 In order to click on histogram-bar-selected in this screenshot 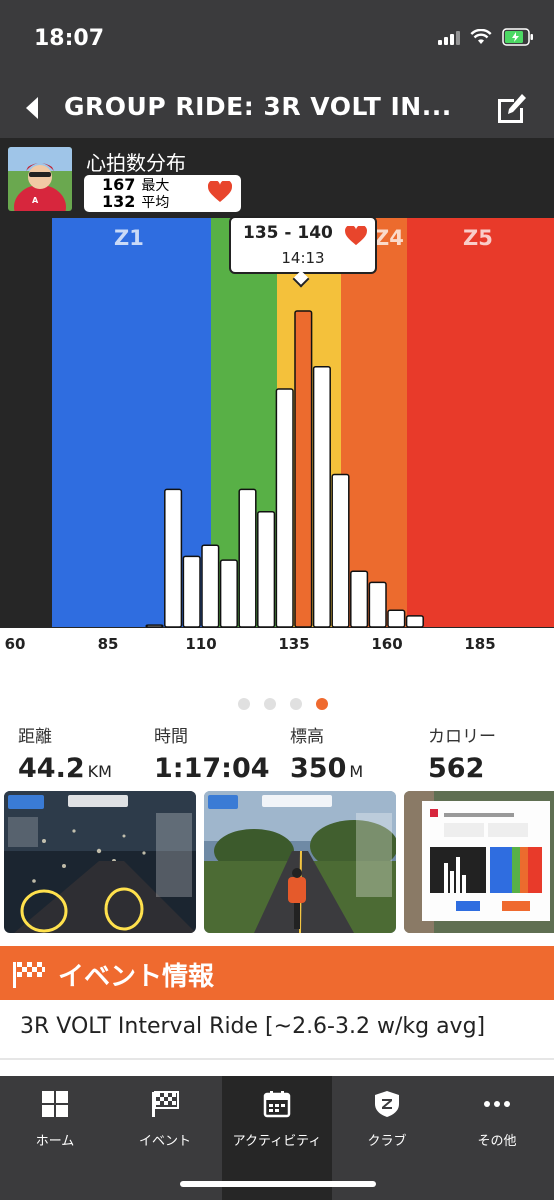, I will do `click(303, 469)`.